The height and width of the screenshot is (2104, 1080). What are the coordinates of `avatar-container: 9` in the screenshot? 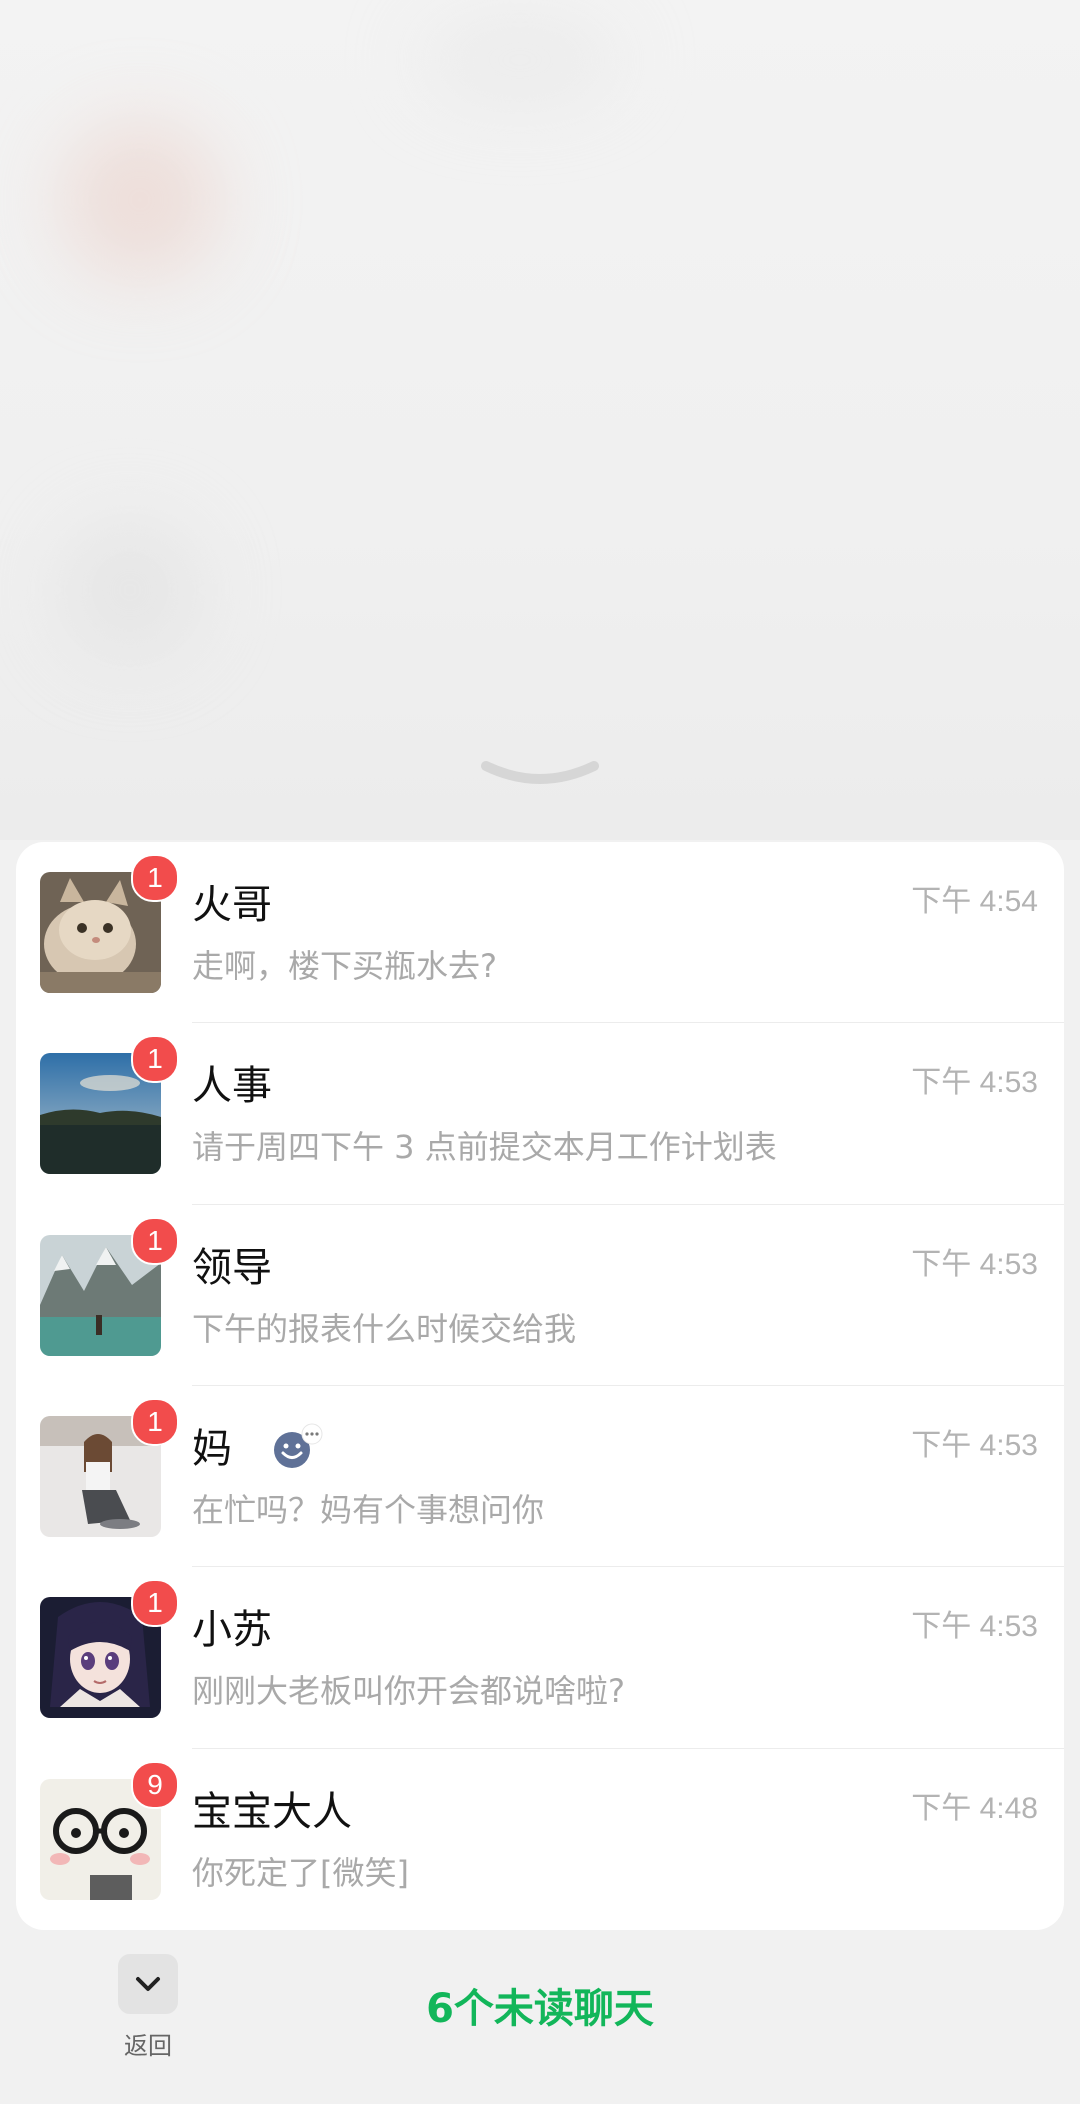 It's located at (109, 1830).